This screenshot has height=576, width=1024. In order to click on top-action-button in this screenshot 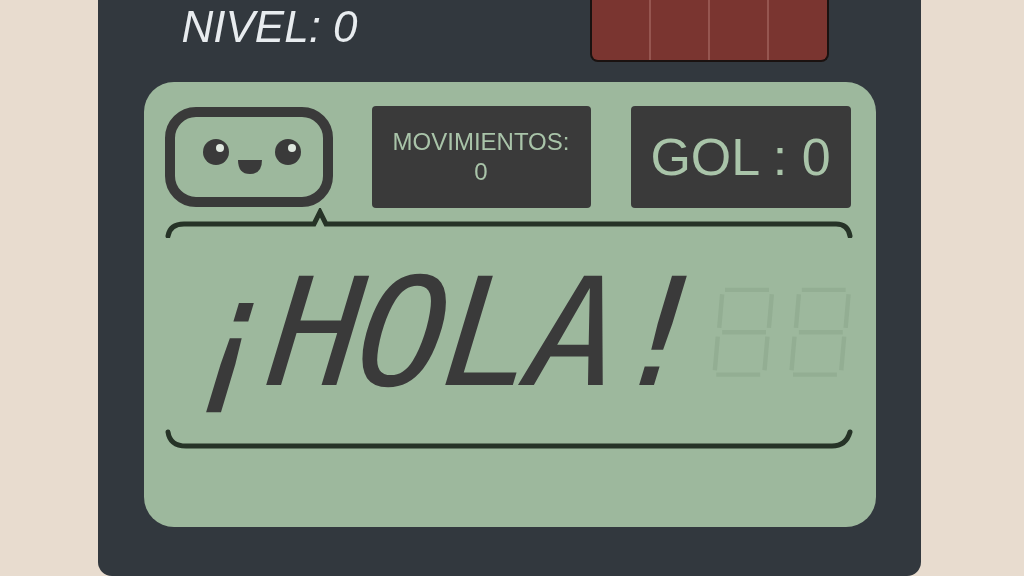, I will do `click(709, 31)`.